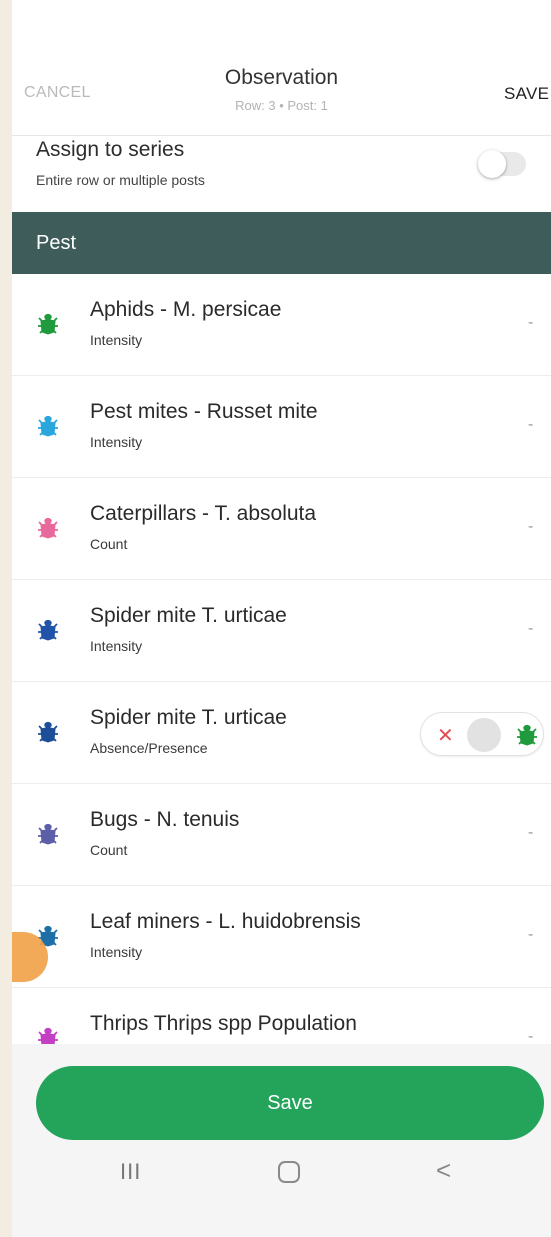 Image resolution: width=551 pixels, height=1237 pixels. Describe the element at coordinates (289, 1172) in the screenshot. I see `home-icon` at that location.